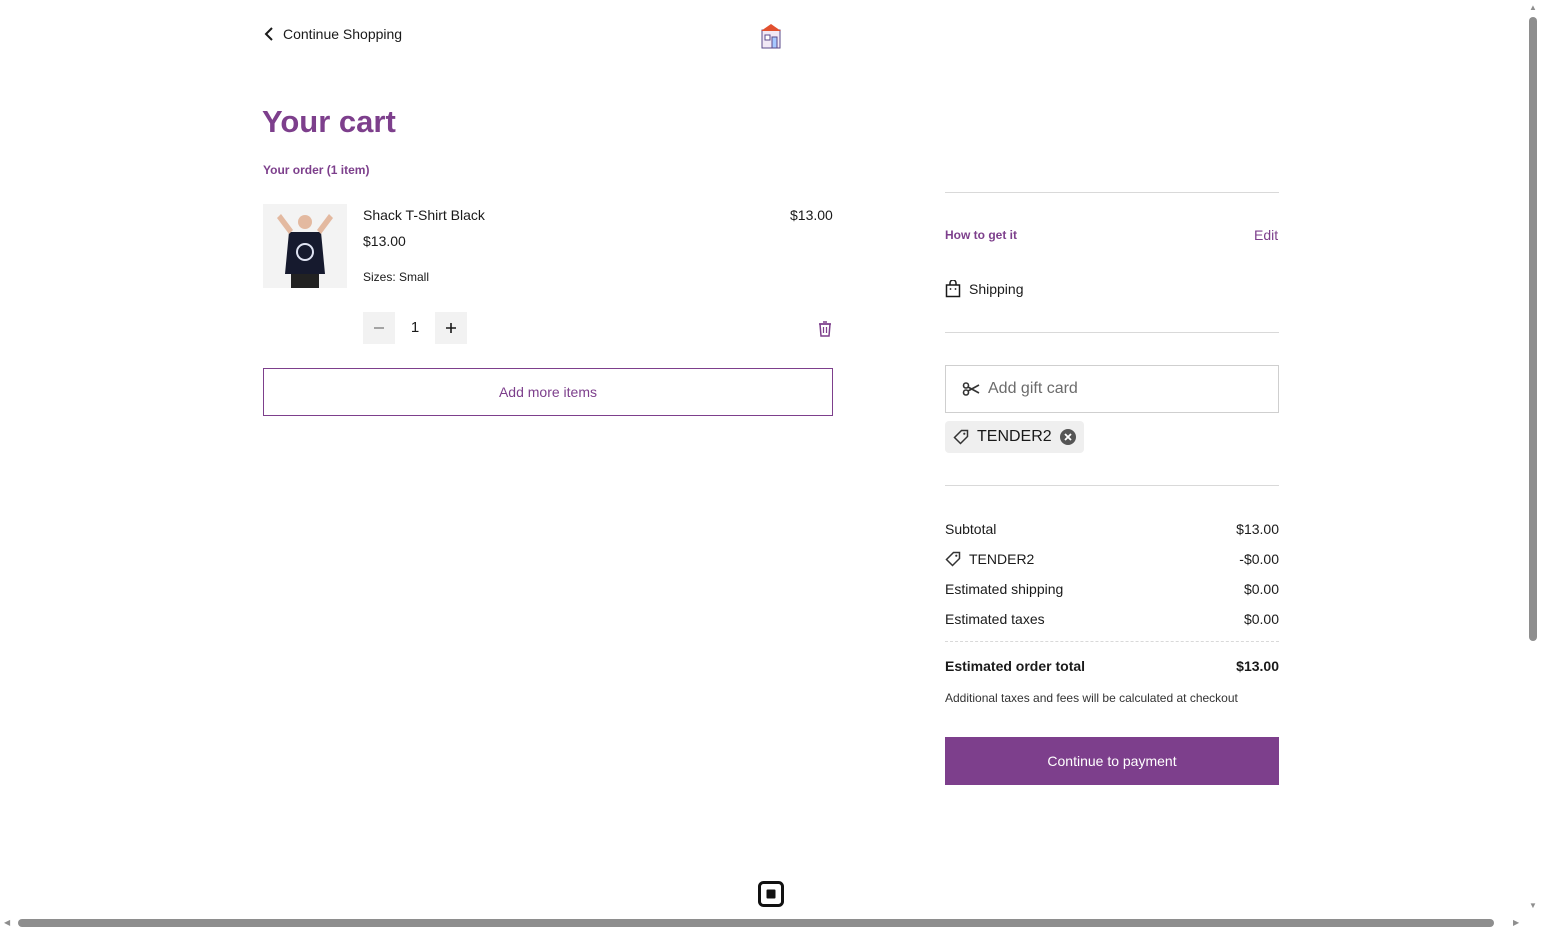 Image resolution: width=1541 pixels, height=931 pixels. What do you see at coordinates (811, 215) in the screenshot?
I see `product-line-total: $13.00` at bounding box center [811, 215].